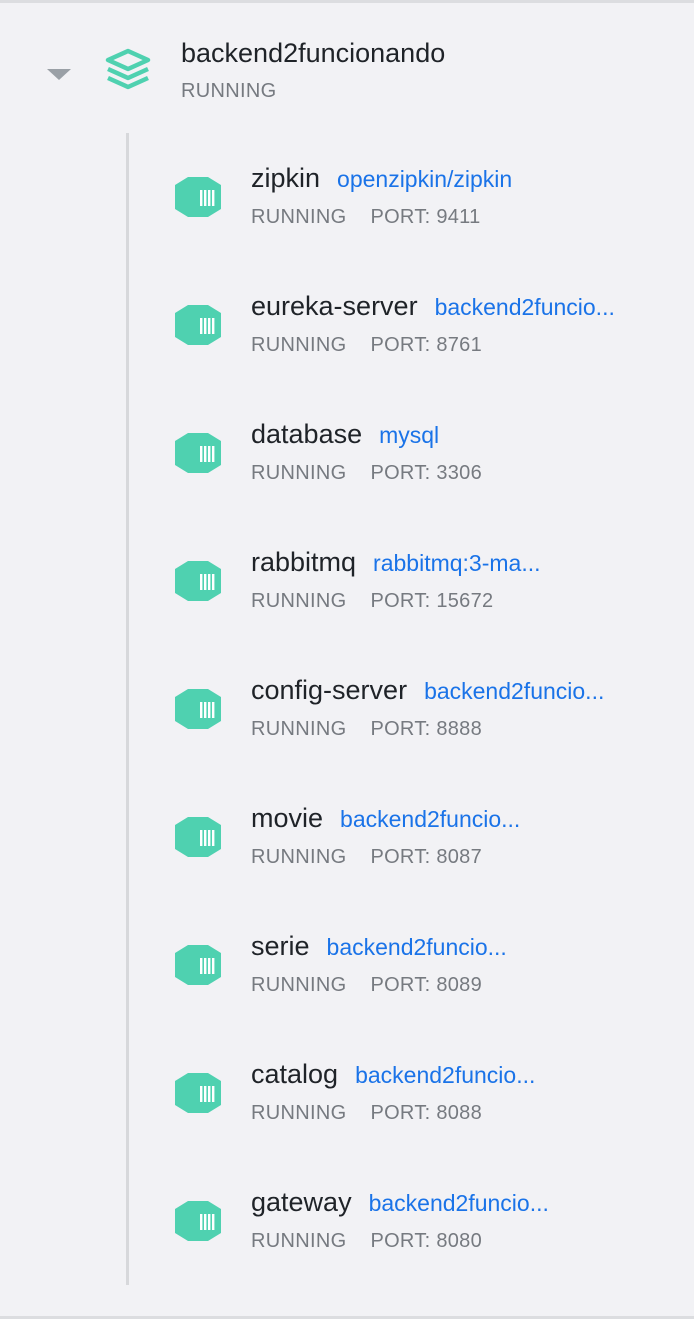 The image size is (694, 1319). Describe the element at coordinates (229, 91) in the screenshot. I see `app-status: RUNNING` at that location.